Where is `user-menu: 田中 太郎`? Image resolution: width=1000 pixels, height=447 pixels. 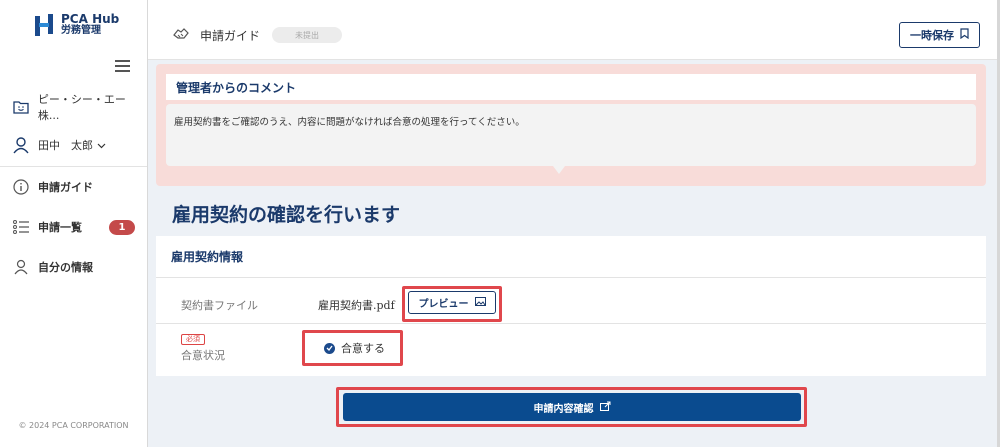
user-menu: 田中 太郎 is located at coordinates (73, 145).